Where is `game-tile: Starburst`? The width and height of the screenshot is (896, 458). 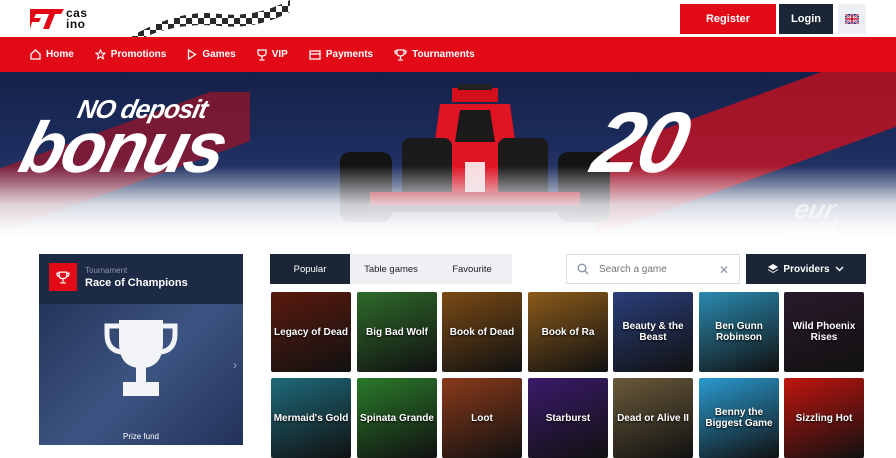 game-tile: Starburst is located at coordinates (568, 418).